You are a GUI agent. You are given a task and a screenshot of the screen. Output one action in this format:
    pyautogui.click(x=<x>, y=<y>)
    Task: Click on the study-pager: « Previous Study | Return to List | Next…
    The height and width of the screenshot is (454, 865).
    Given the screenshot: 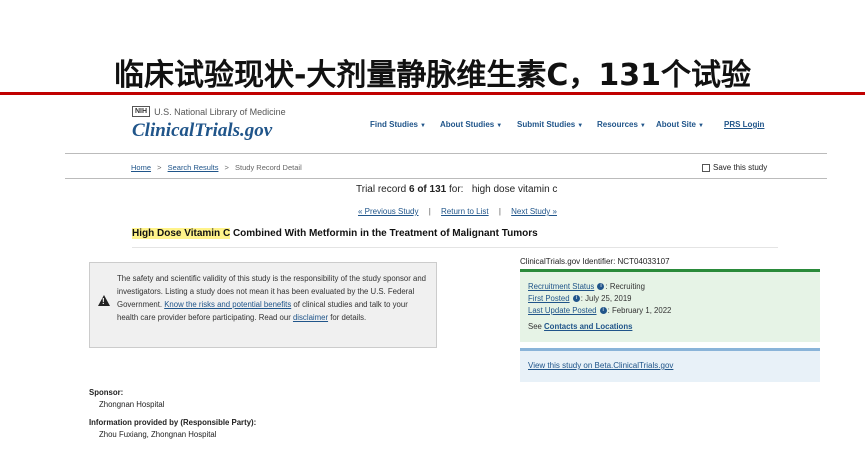 What is the action you would take?
    pyautogui.click(x=457, y=211)
    